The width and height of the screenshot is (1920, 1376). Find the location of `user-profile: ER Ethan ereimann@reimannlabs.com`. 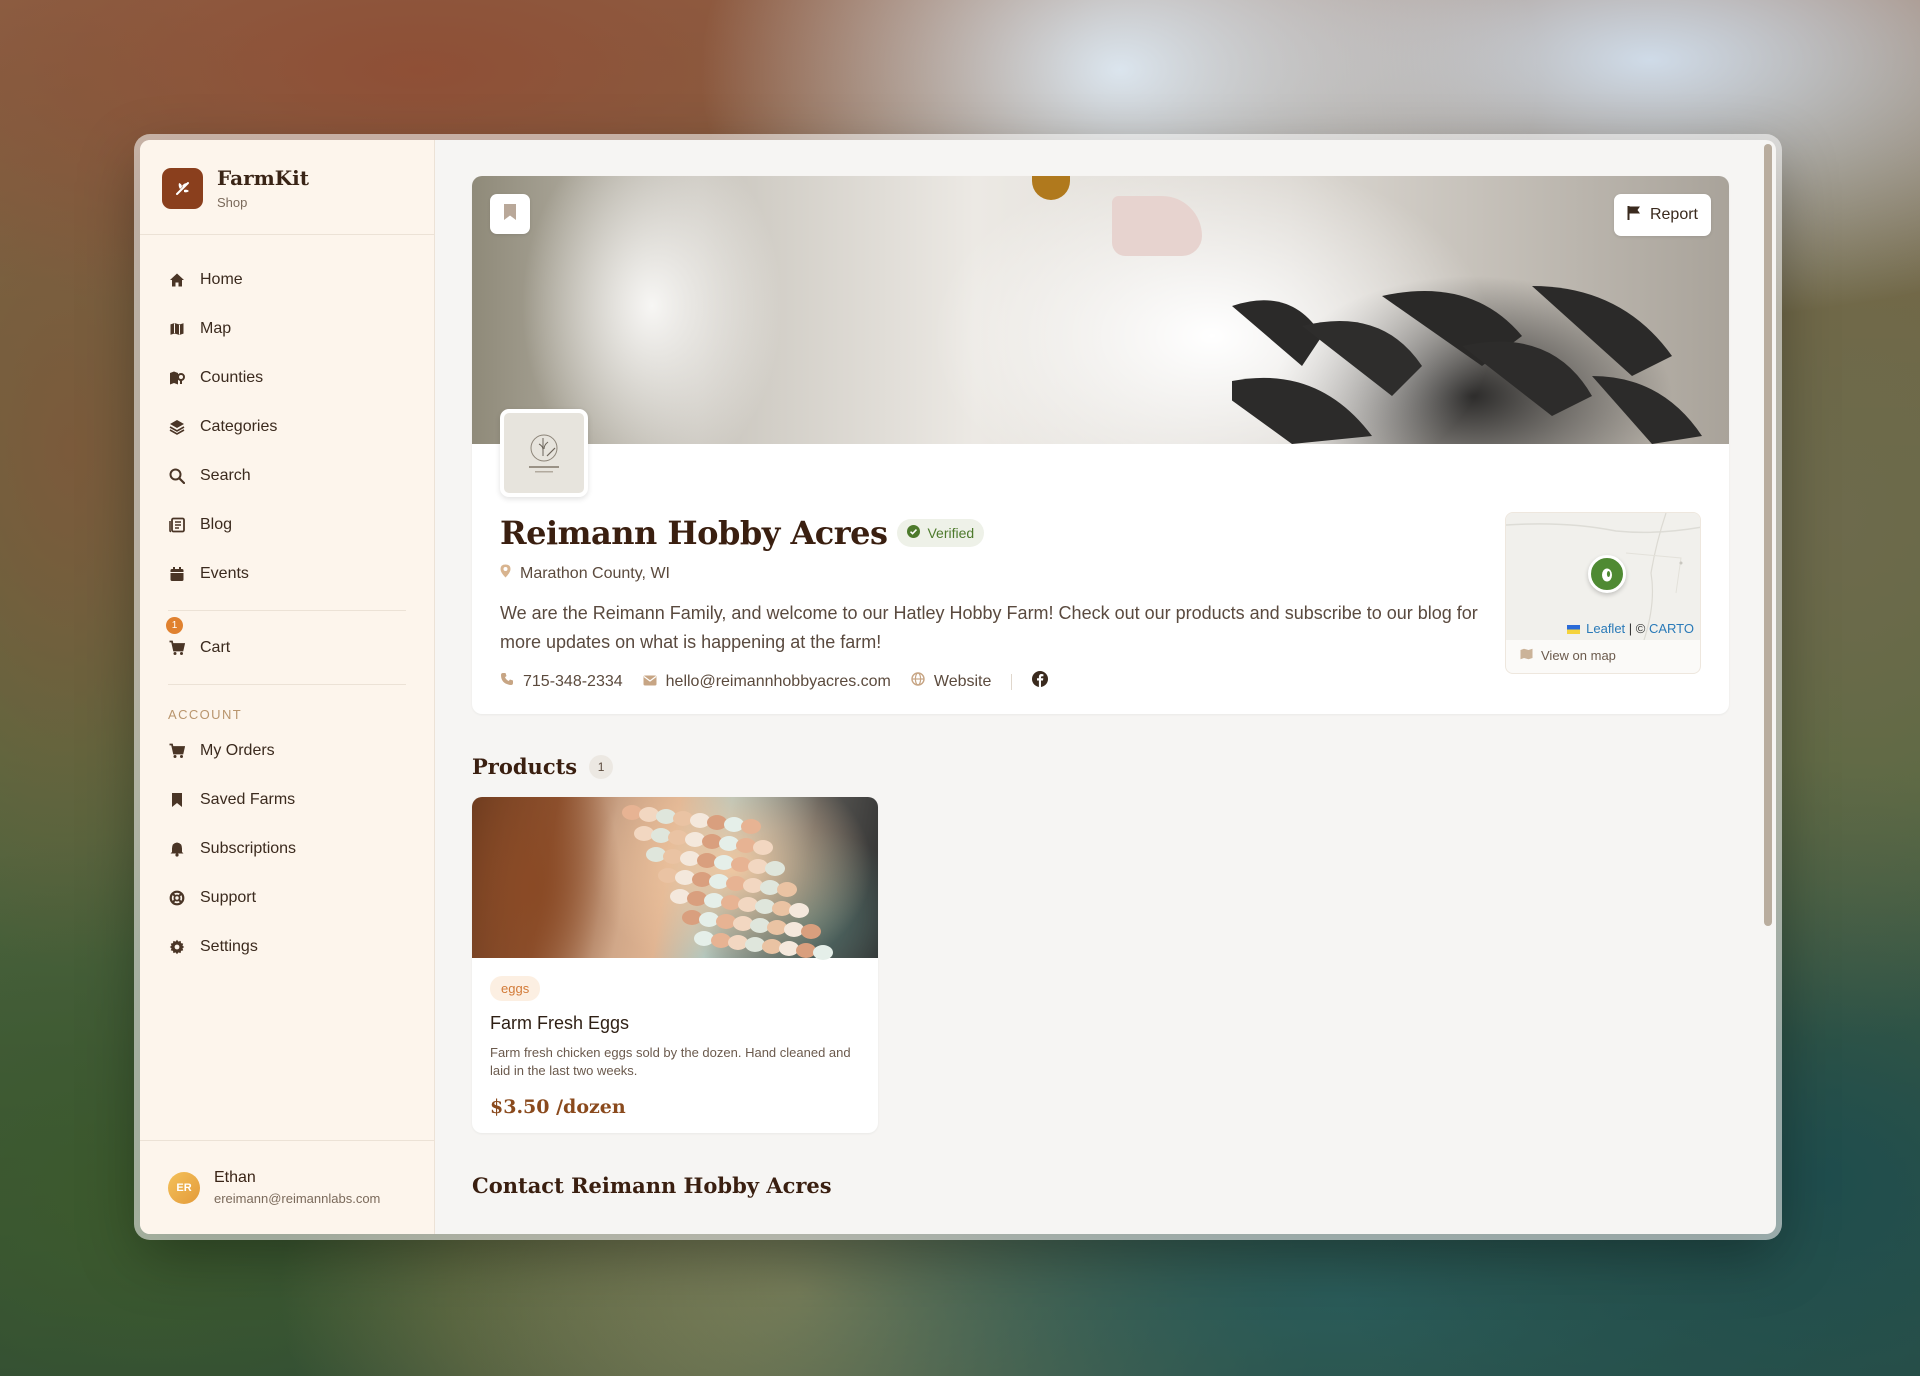

user-profile: ER Ethan ereimann@reimannlabs.com is located at coordinates (287, 1187).